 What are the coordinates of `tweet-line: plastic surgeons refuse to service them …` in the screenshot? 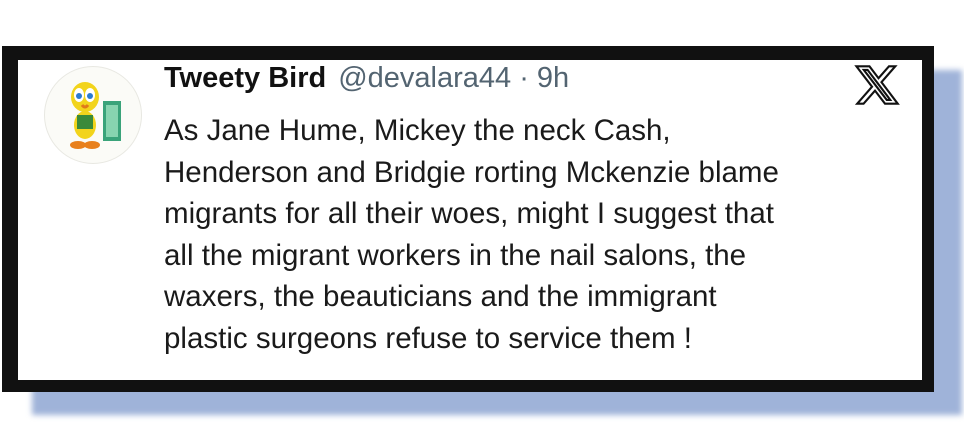 It's located at (428, 338).